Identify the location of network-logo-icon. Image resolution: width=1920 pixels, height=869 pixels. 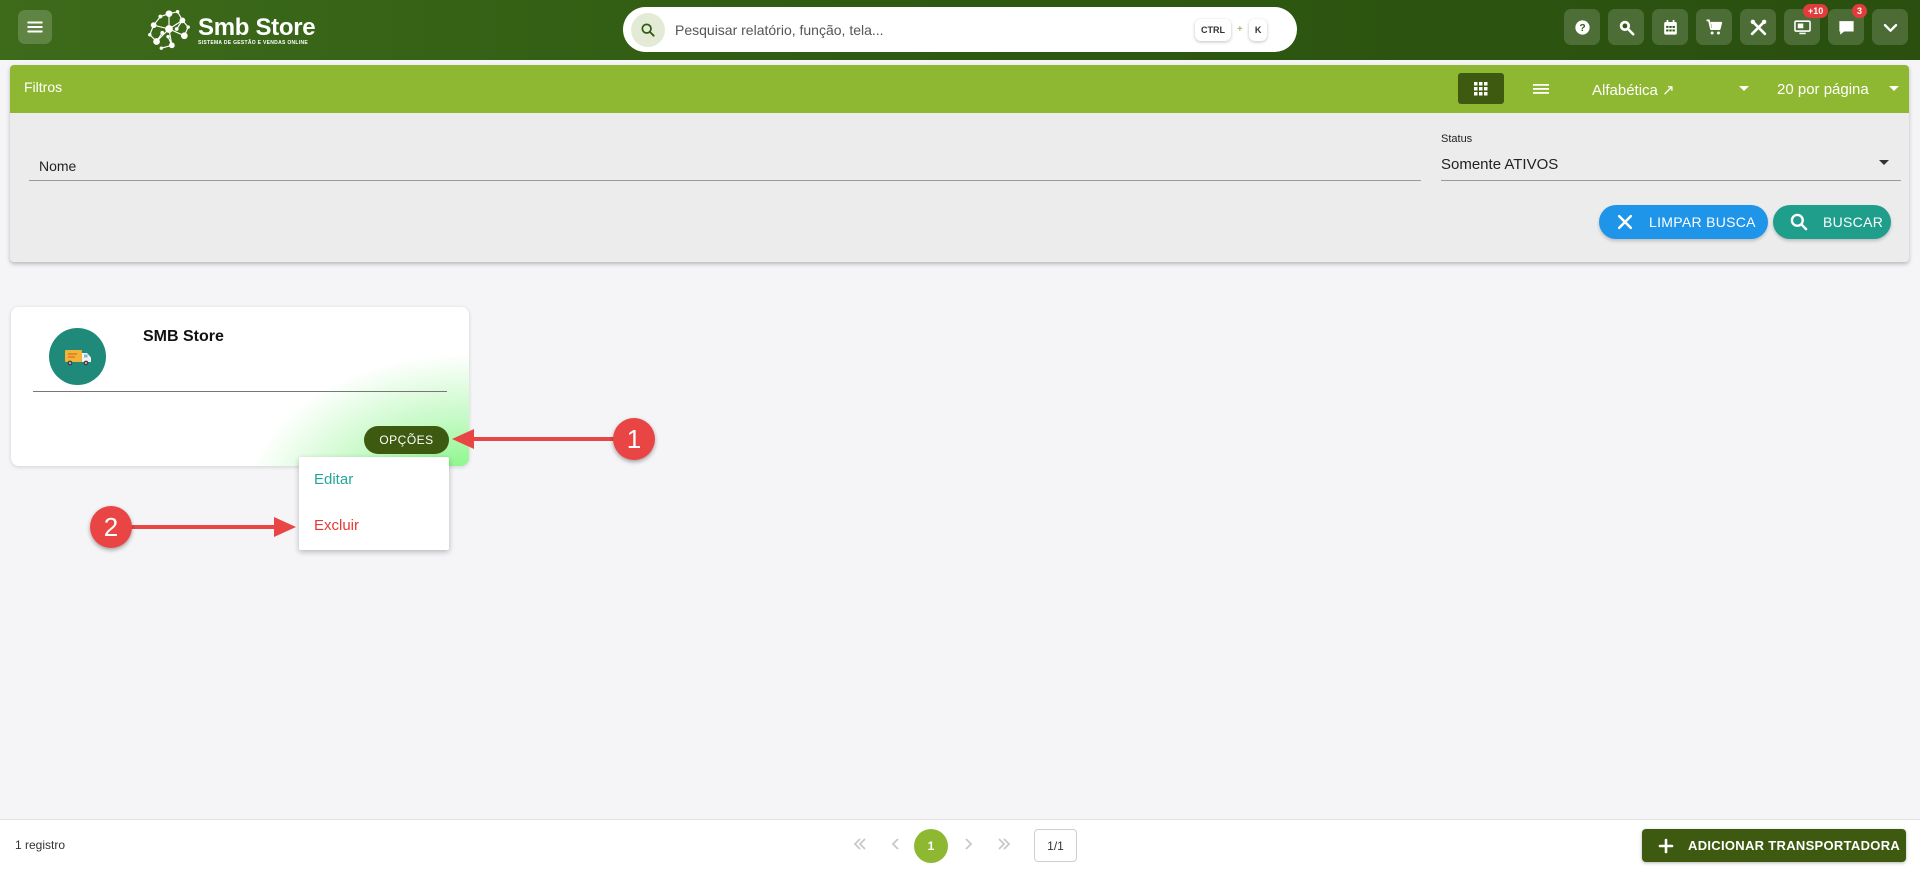
(169, 31).